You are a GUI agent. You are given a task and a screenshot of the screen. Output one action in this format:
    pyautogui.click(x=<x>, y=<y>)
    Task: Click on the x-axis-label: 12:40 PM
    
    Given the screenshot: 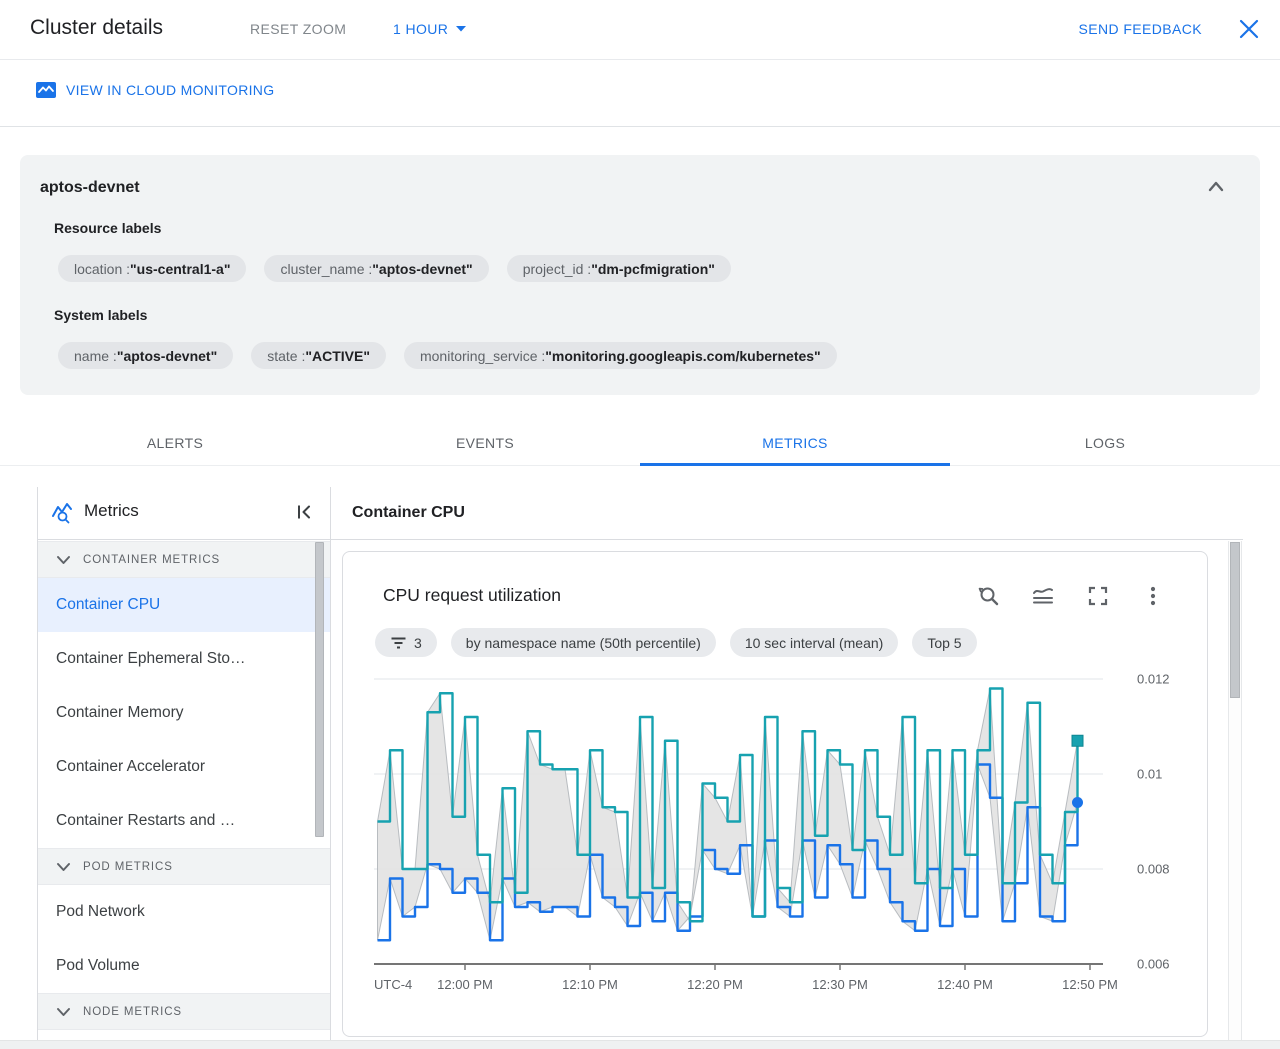 What is the action you would take?
    pyautogui.click(x=965, y=984)
    